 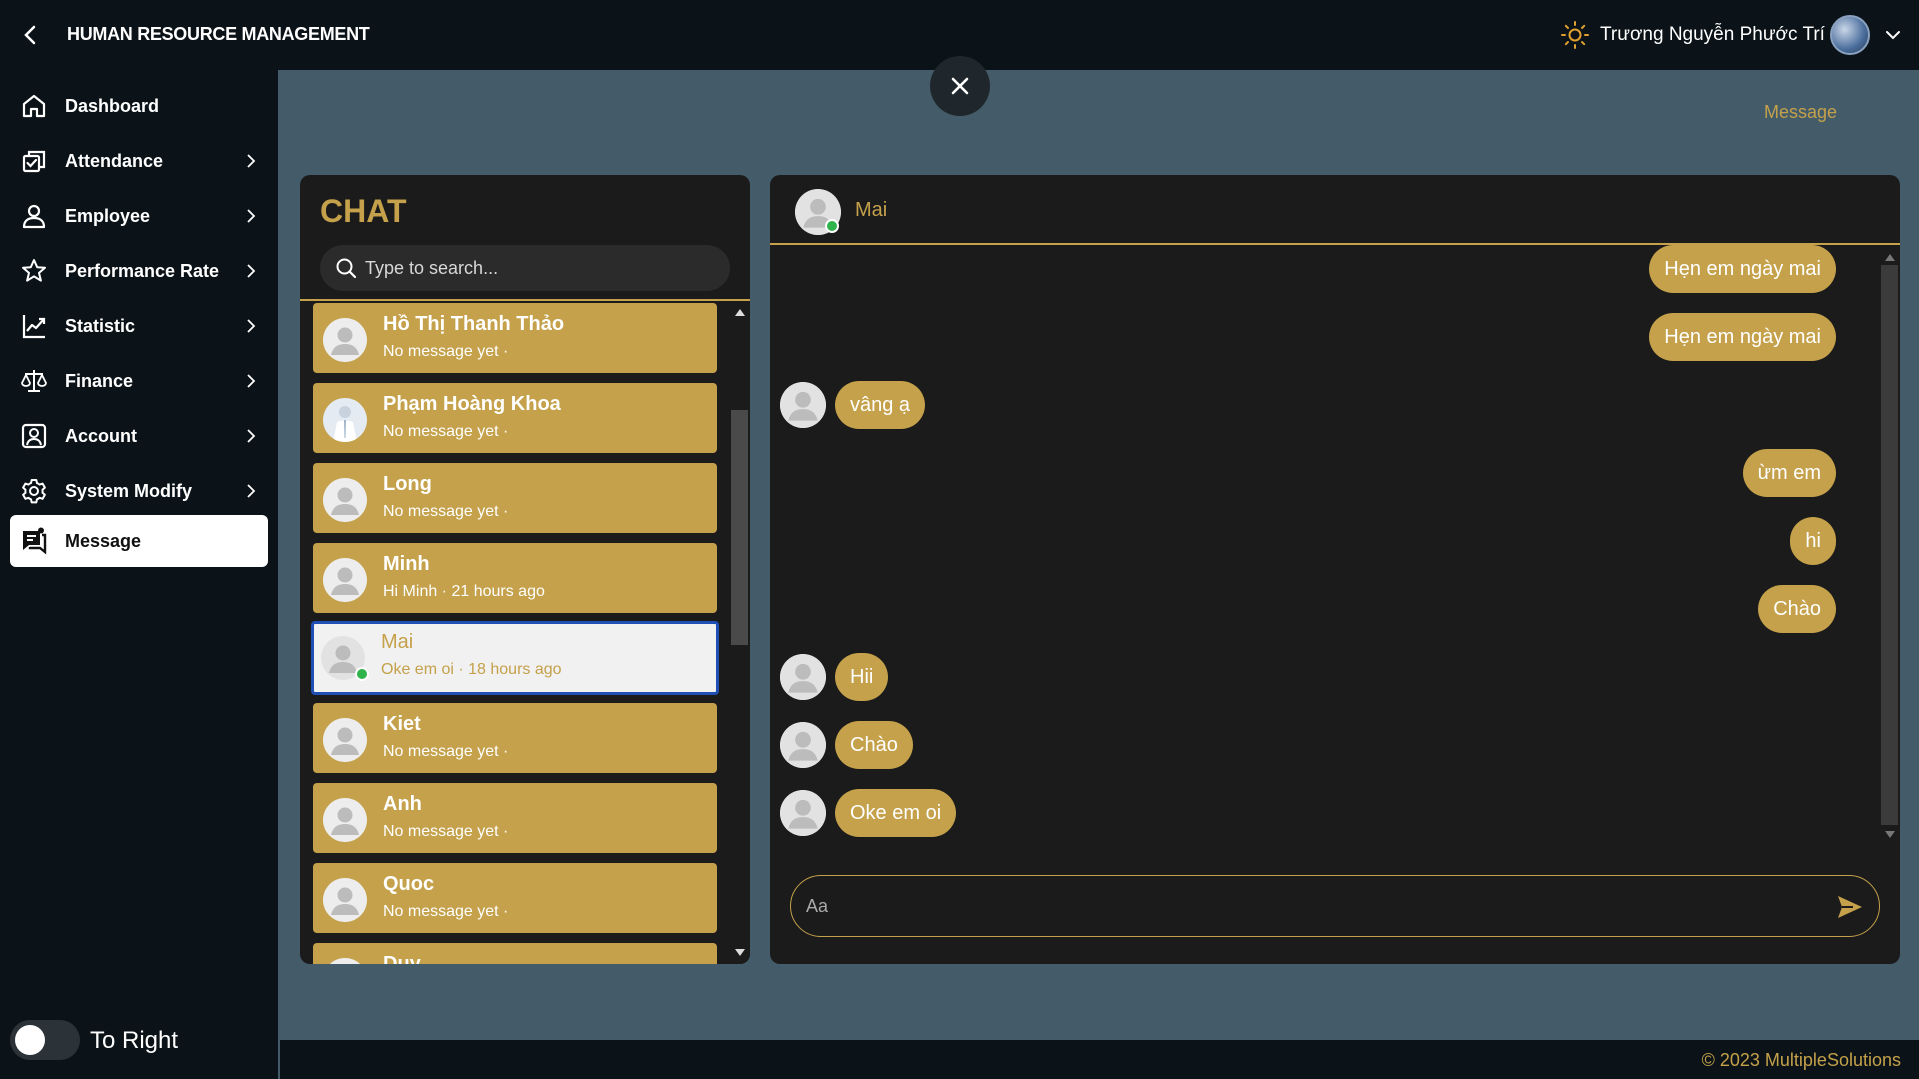 I want to click on toggle-knob, so click(x=30, y=1040).